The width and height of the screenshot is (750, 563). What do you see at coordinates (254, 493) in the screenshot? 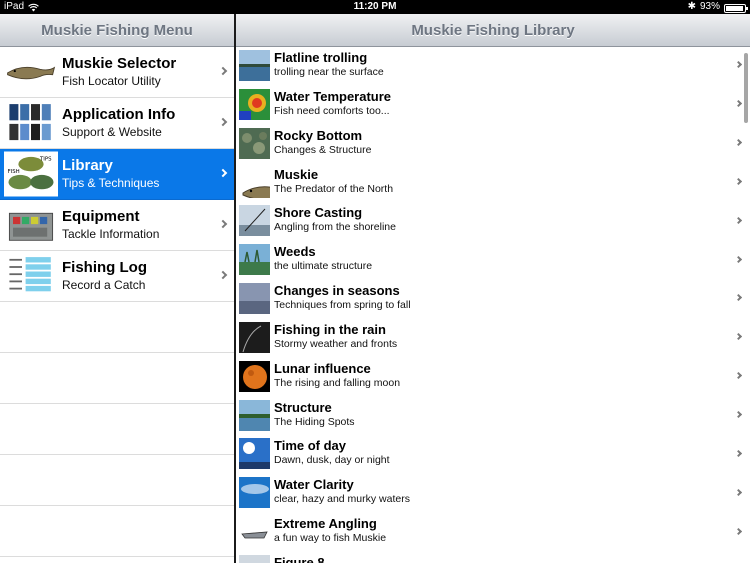
I see `water-clarity-icon` at bounding box center [254, 493].